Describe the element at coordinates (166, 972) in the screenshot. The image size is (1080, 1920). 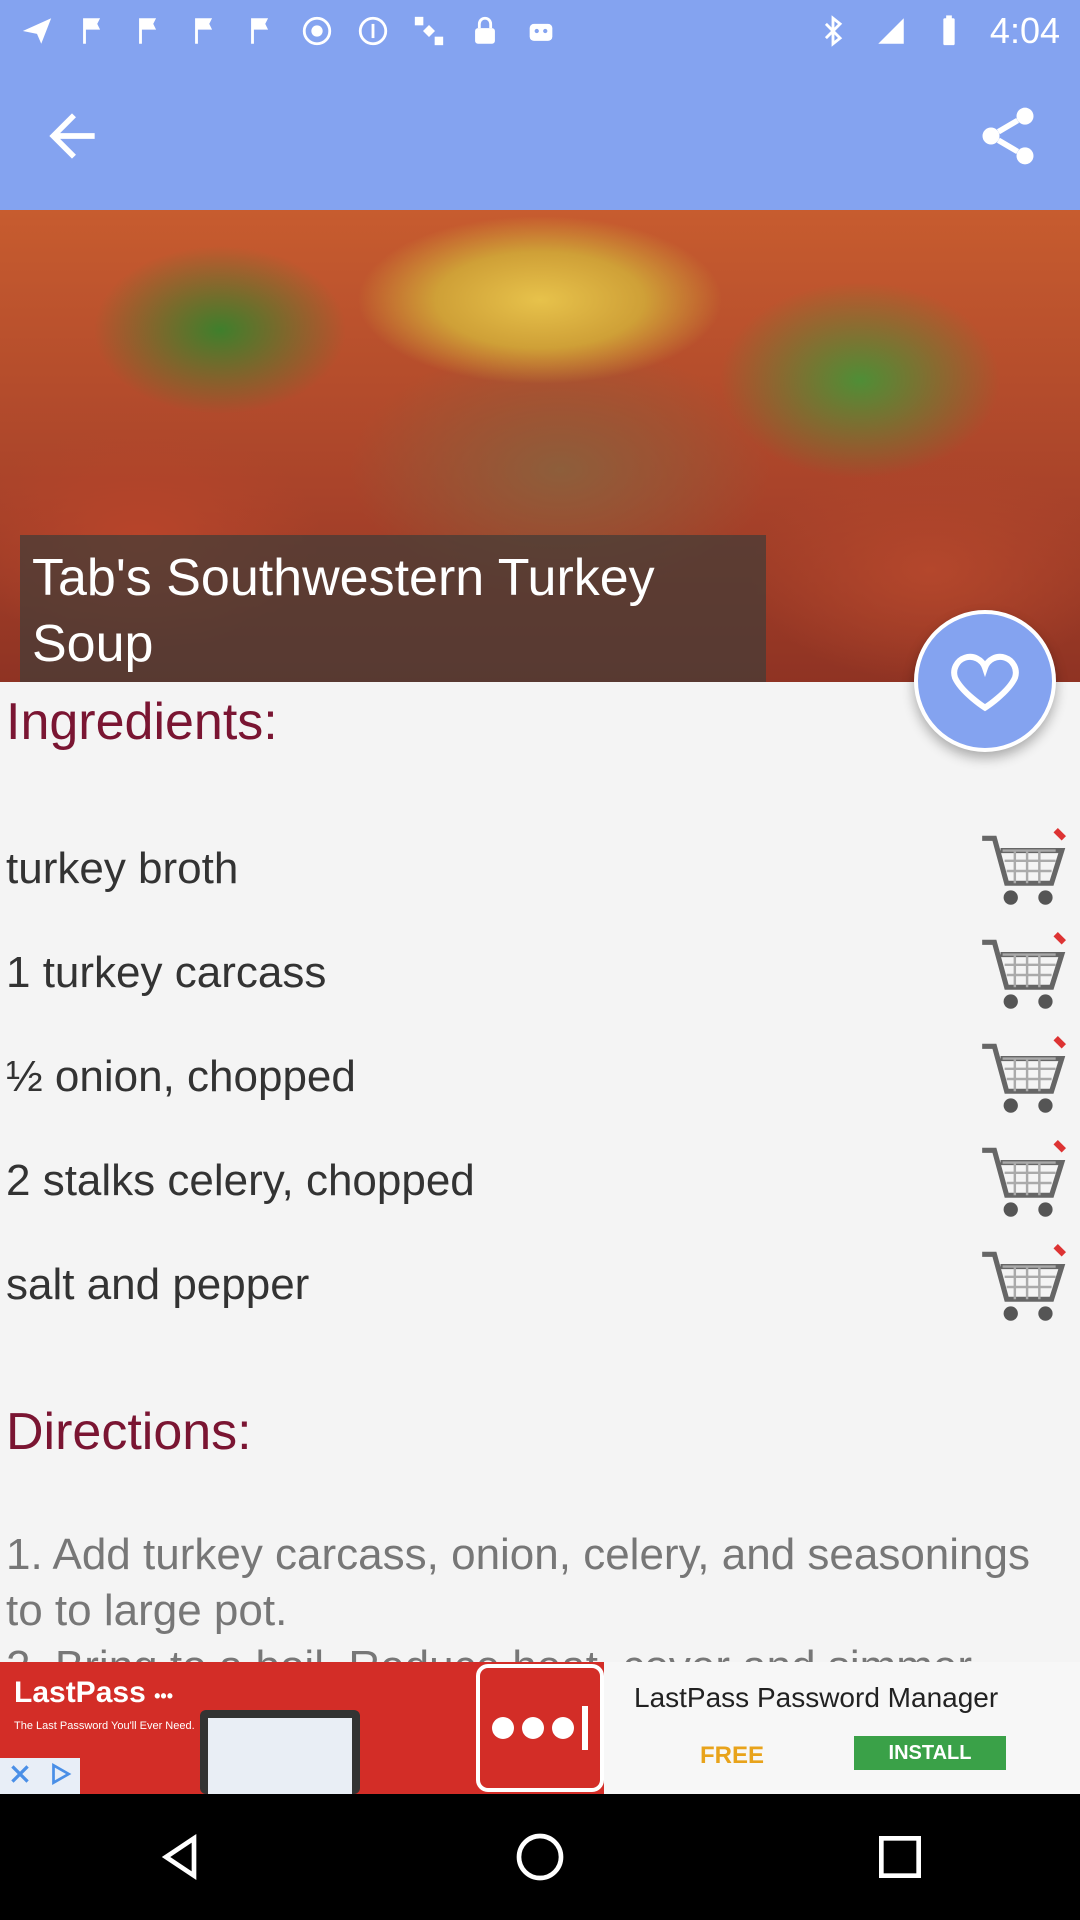
I see `ingredient-text: 1 turkey carcass` at that location.